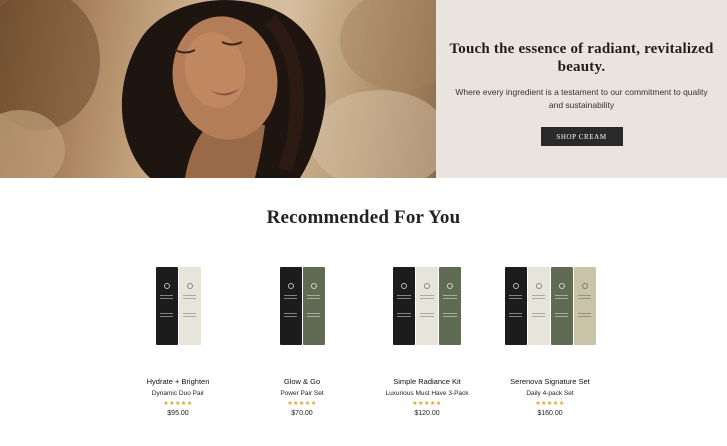 Image resolution: width=727 pixels, height=446 pixels. I want to click on product-name: Glow & Go, so click(302, 382).